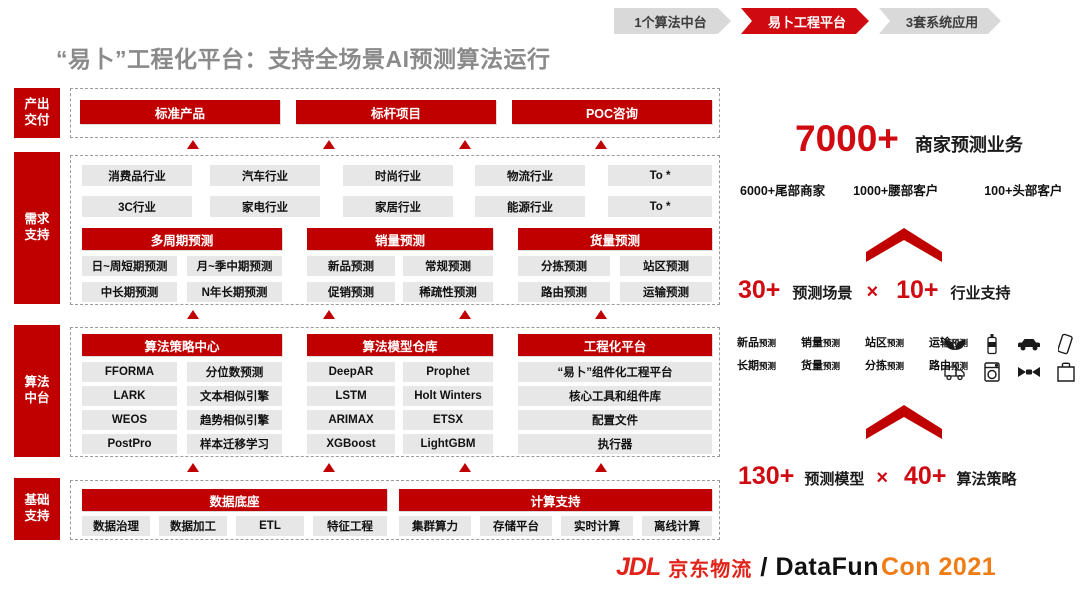 The image size is (1080, 608). I want to click on forecast-chip: 新品预测, so click(351, 266).